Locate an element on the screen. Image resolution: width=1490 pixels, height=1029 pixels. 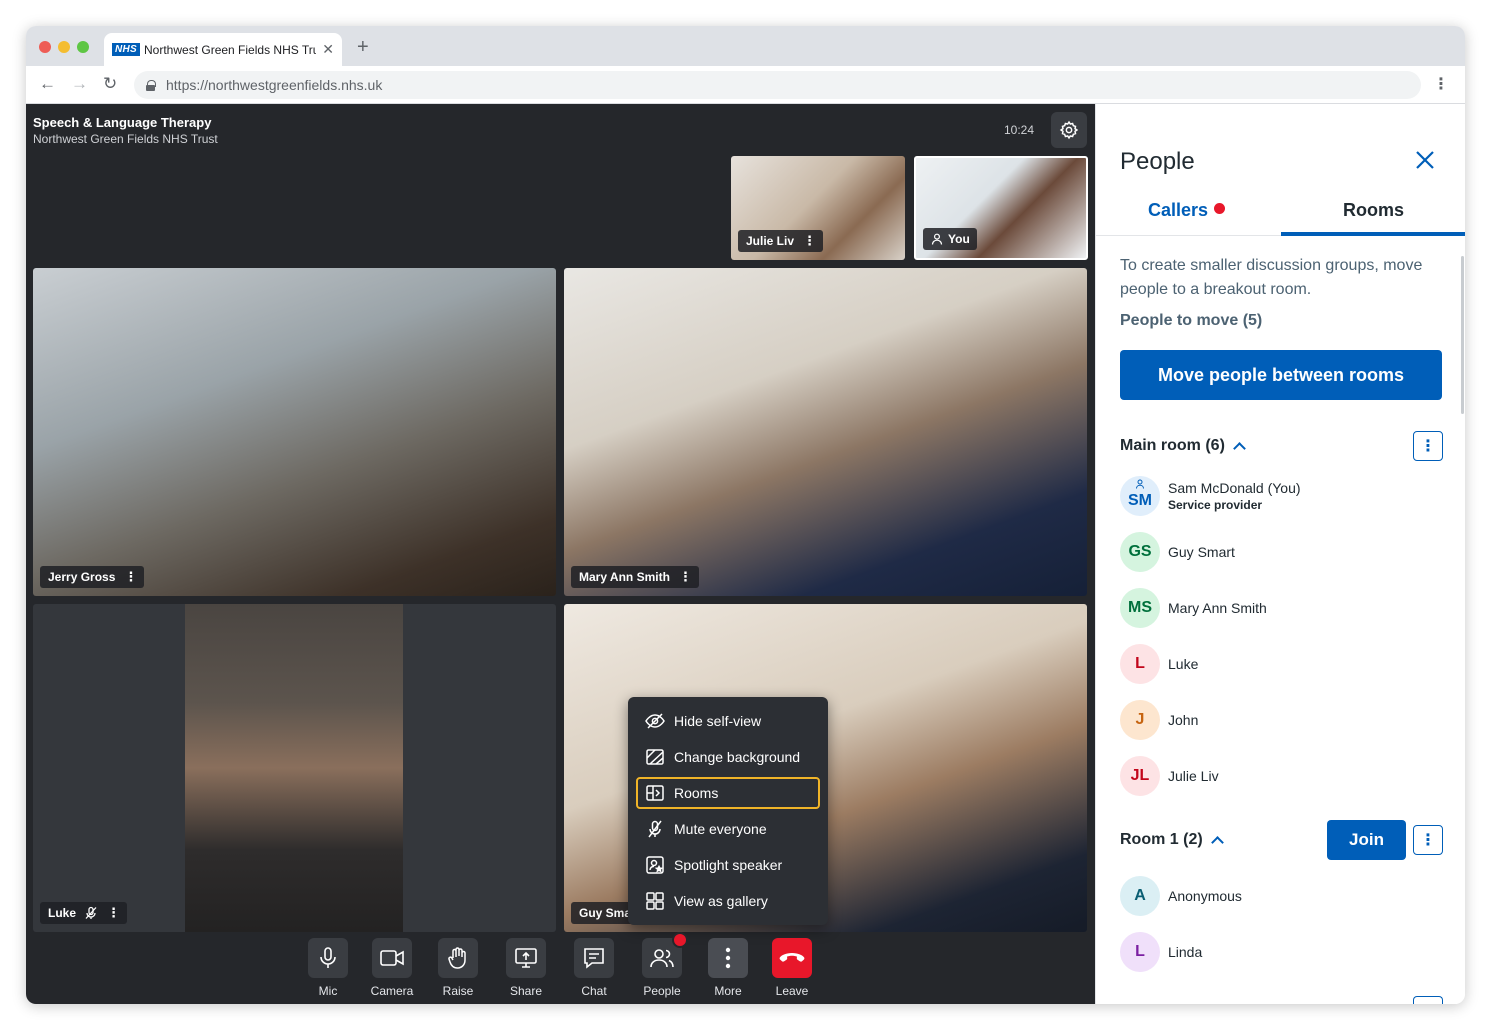
list-item: SM Sam McDonald (You) Service provider is located at coordinates (1210, 496).